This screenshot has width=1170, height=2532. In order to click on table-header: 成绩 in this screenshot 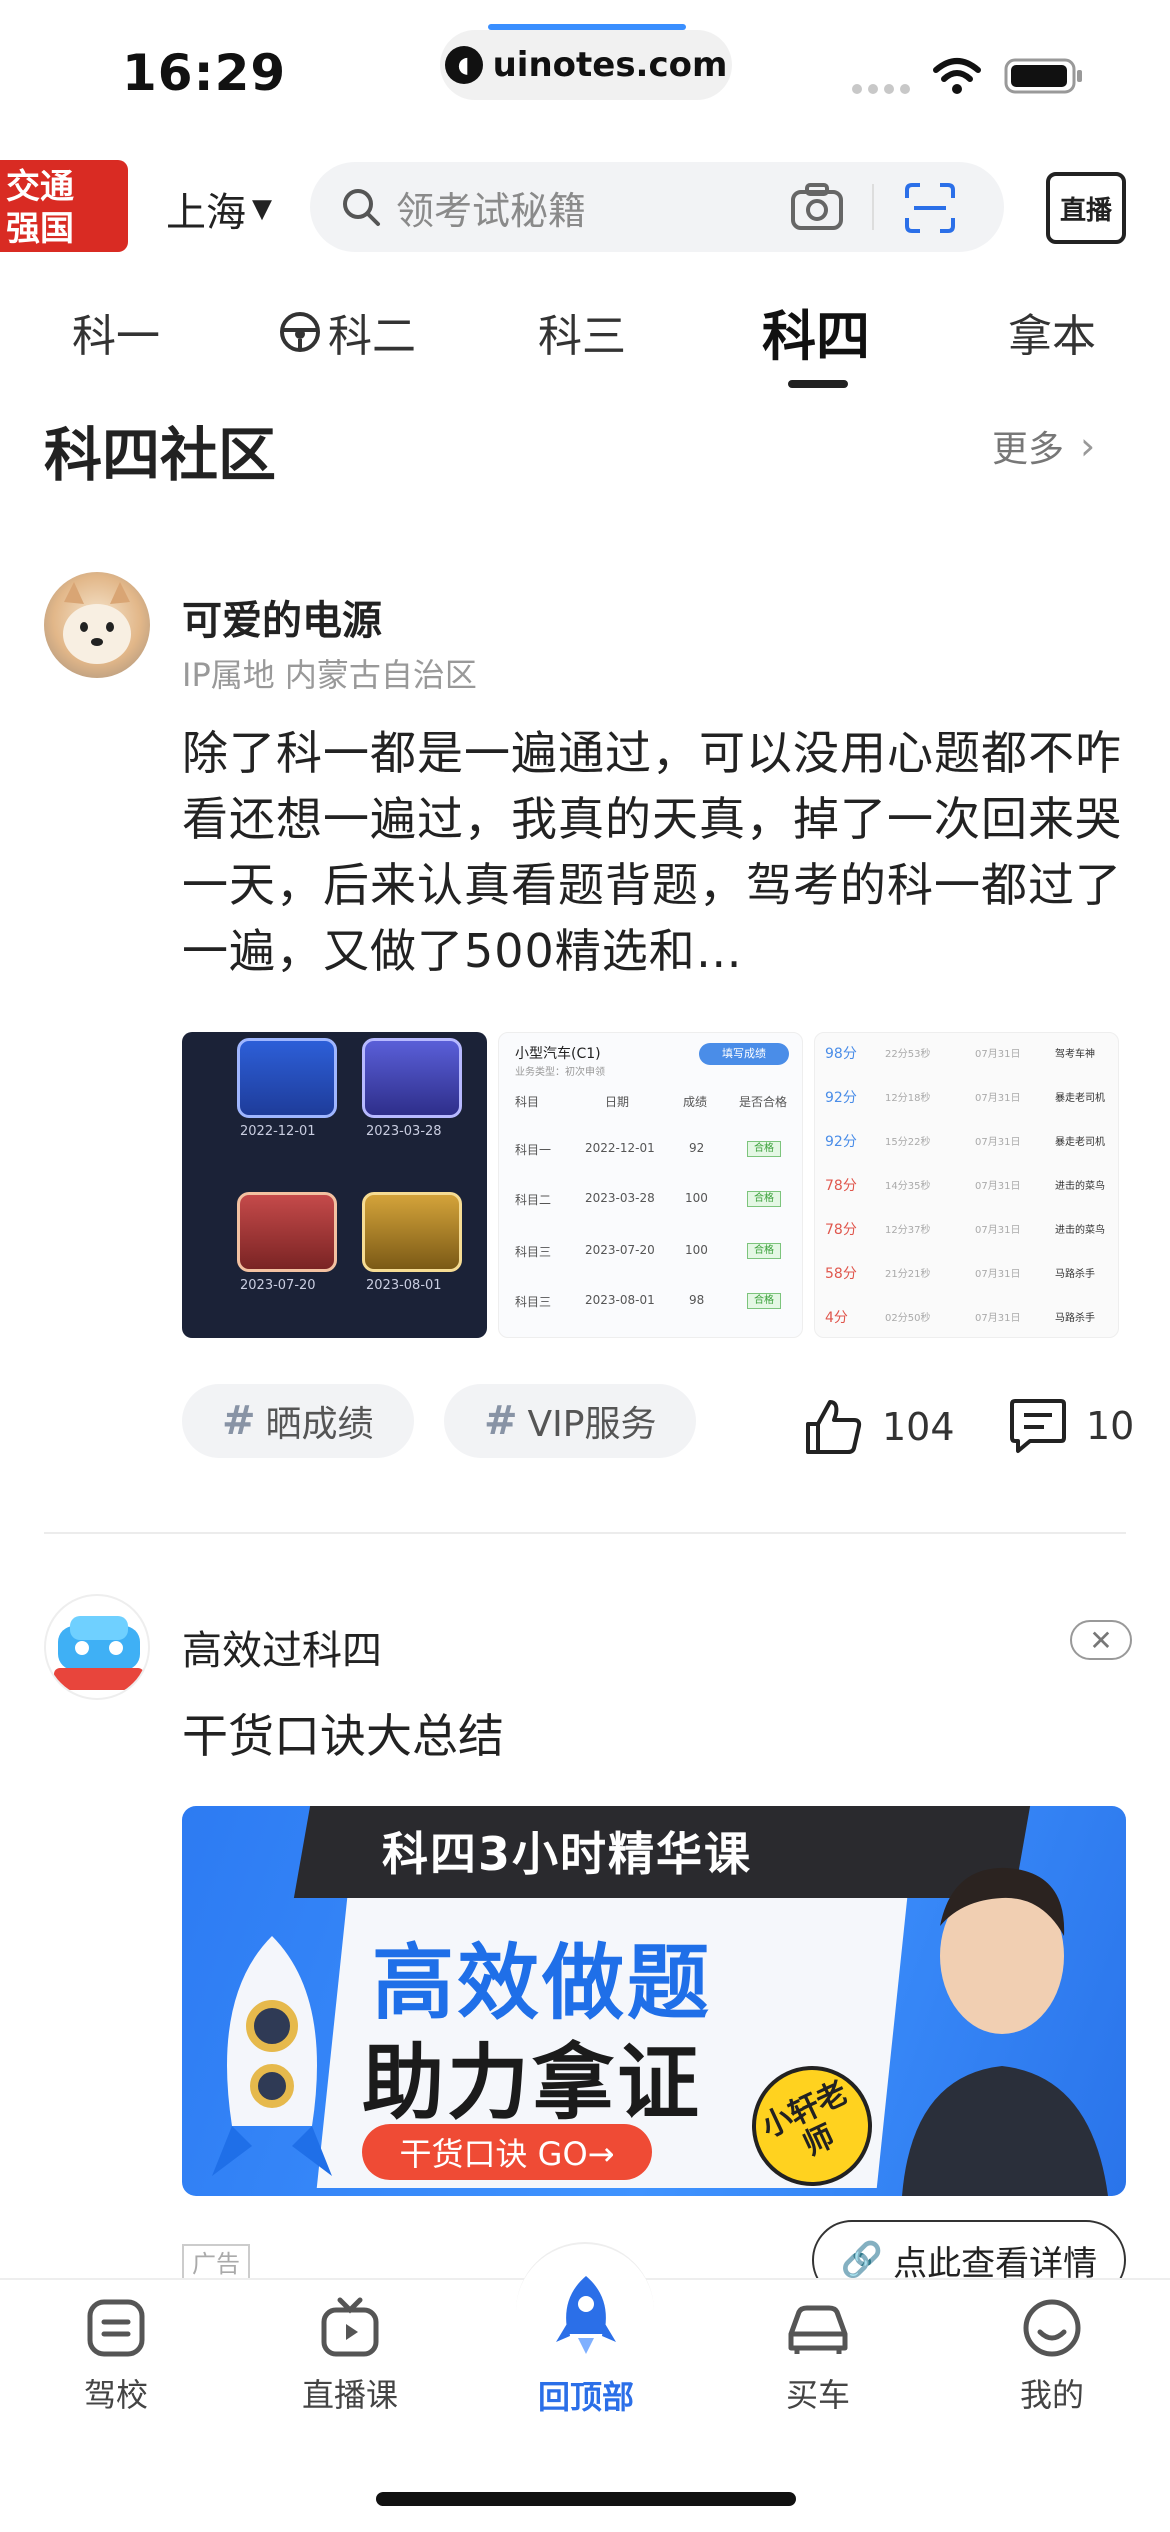, I will do `click(695, 1102)`.